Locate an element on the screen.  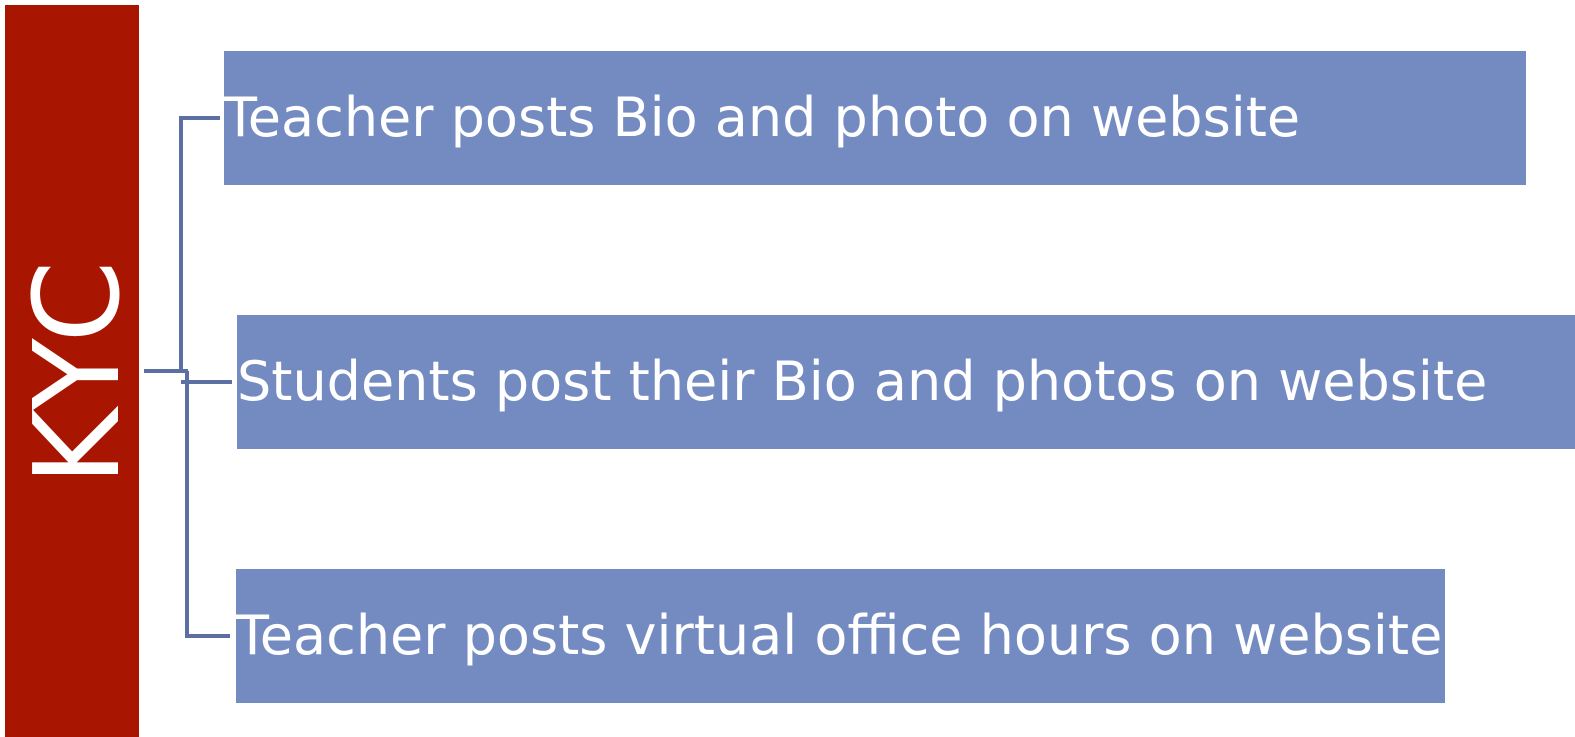
branch-label: Teacher posts Bio and photo on website is located at coordinates (762, 117).